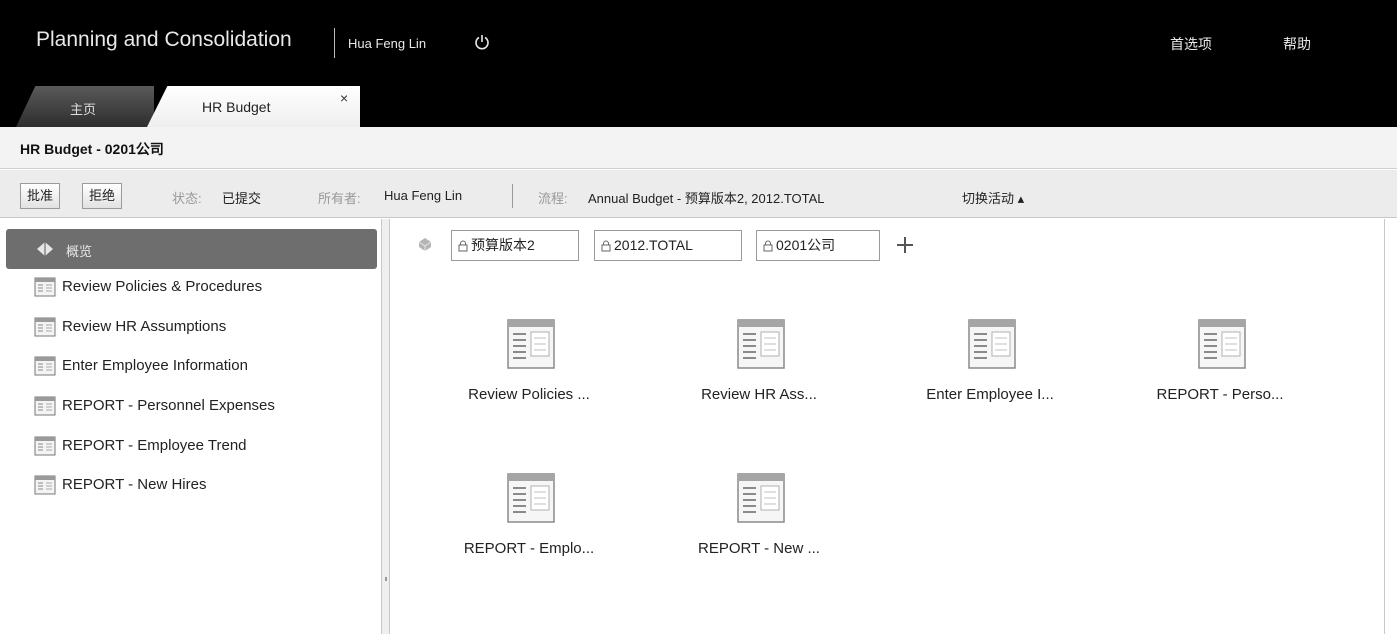 The width and height of the screenshot is (1397, 634). What do you see at coordinates (83, 109) in the screenshot?
I see `tab-home-label: 主页` at bounding box center [83, 109].